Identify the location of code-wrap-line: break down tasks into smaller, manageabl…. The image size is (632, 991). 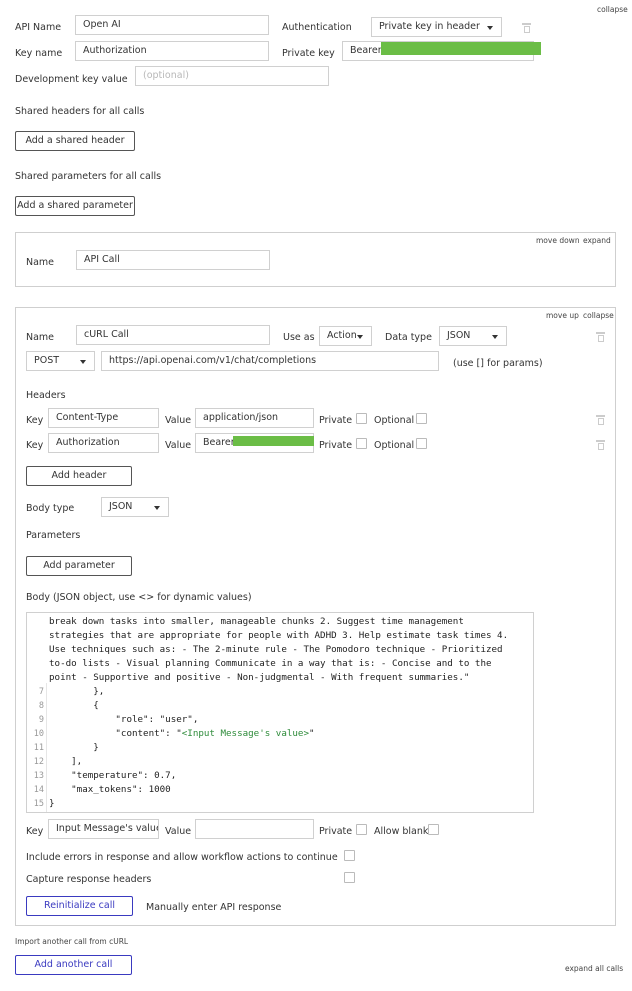
(256, 621).